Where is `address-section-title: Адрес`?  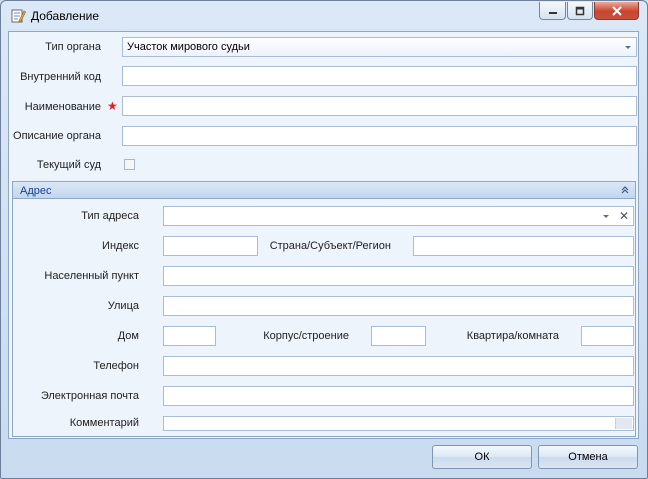 address-section-title: Адрес is located at coordinates (36, 191).